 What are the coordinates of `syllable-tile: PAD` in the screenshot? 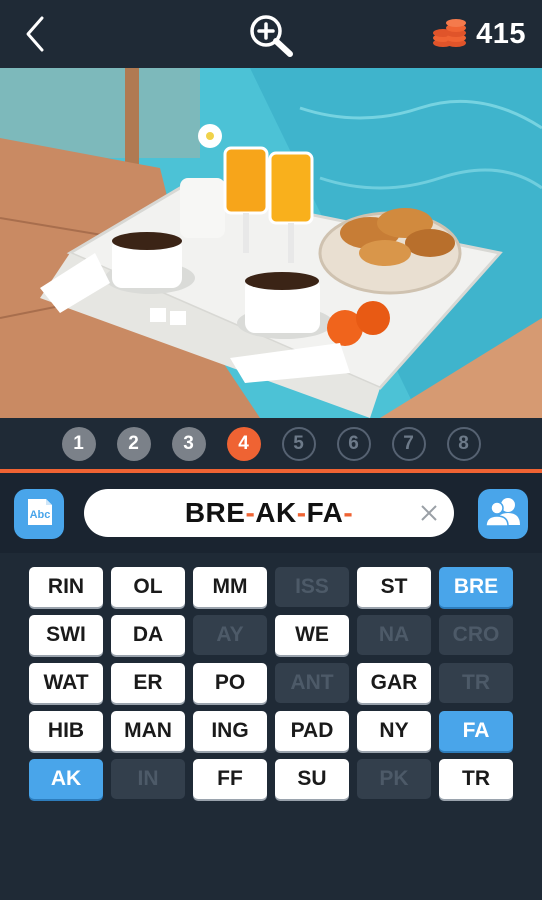 It's located at (312, 731).